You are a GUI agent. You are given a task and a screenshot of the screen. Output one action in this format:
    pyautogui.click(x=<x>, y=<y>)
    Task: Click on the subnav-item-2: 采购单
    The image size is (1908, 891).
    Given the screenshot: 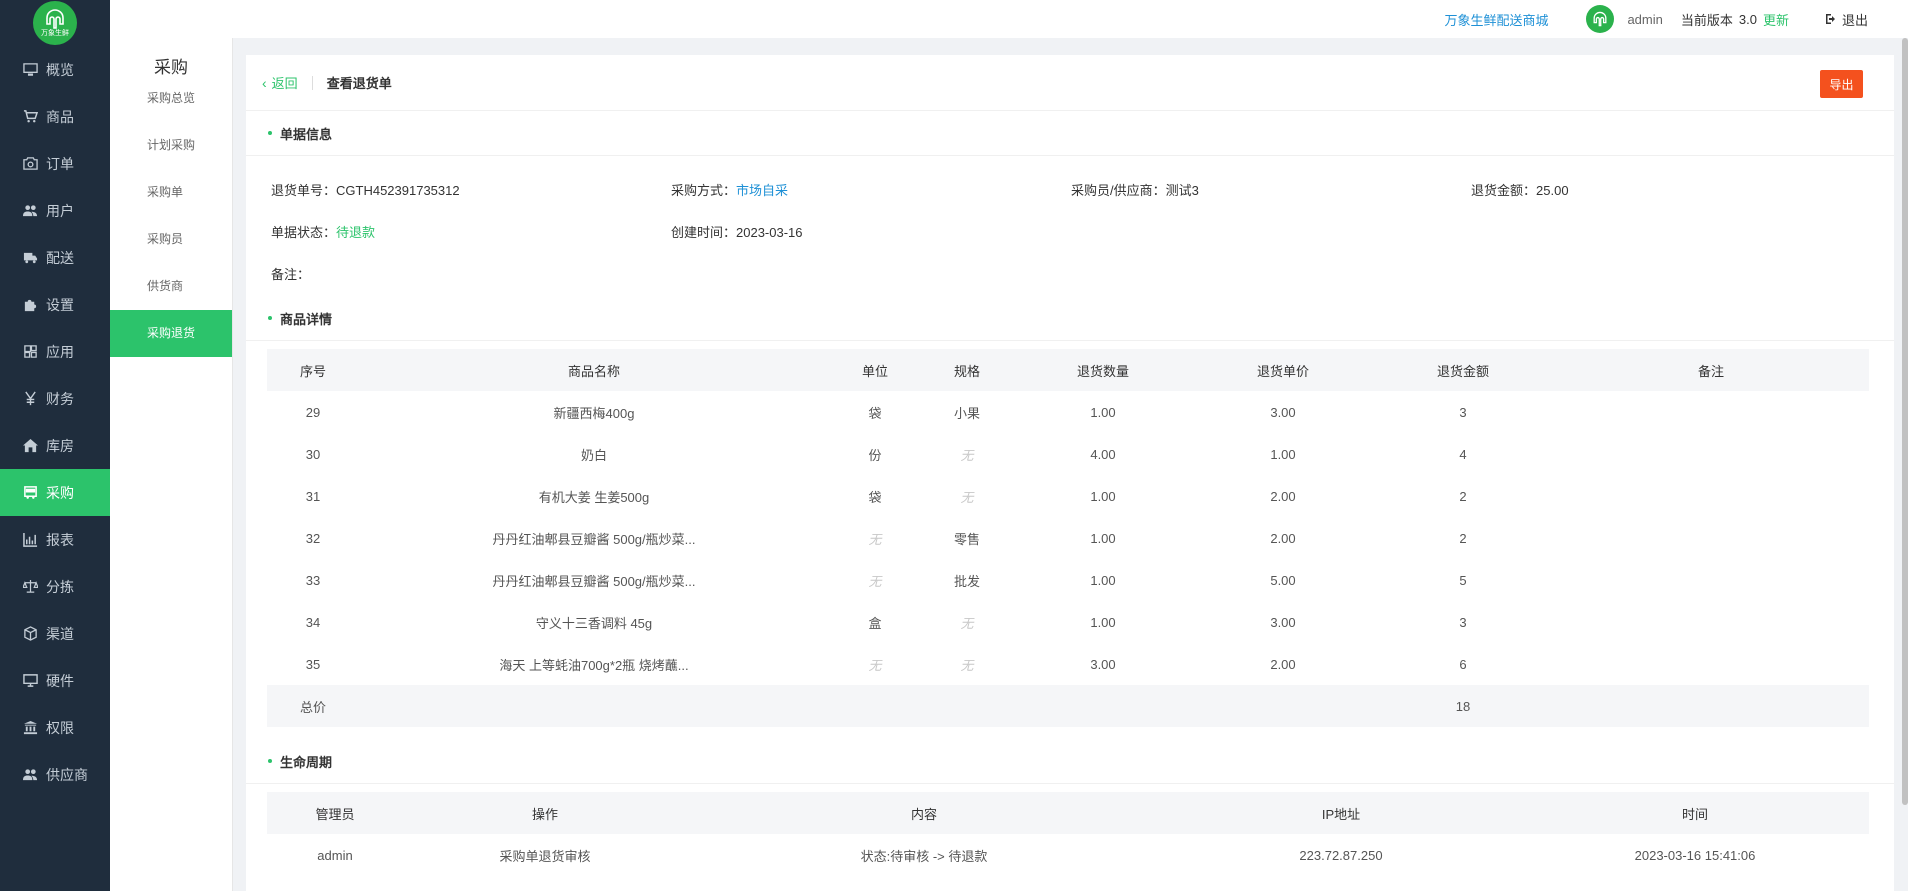 What is the action you would take?
    pyautogui.click(x=171, y=192)
    